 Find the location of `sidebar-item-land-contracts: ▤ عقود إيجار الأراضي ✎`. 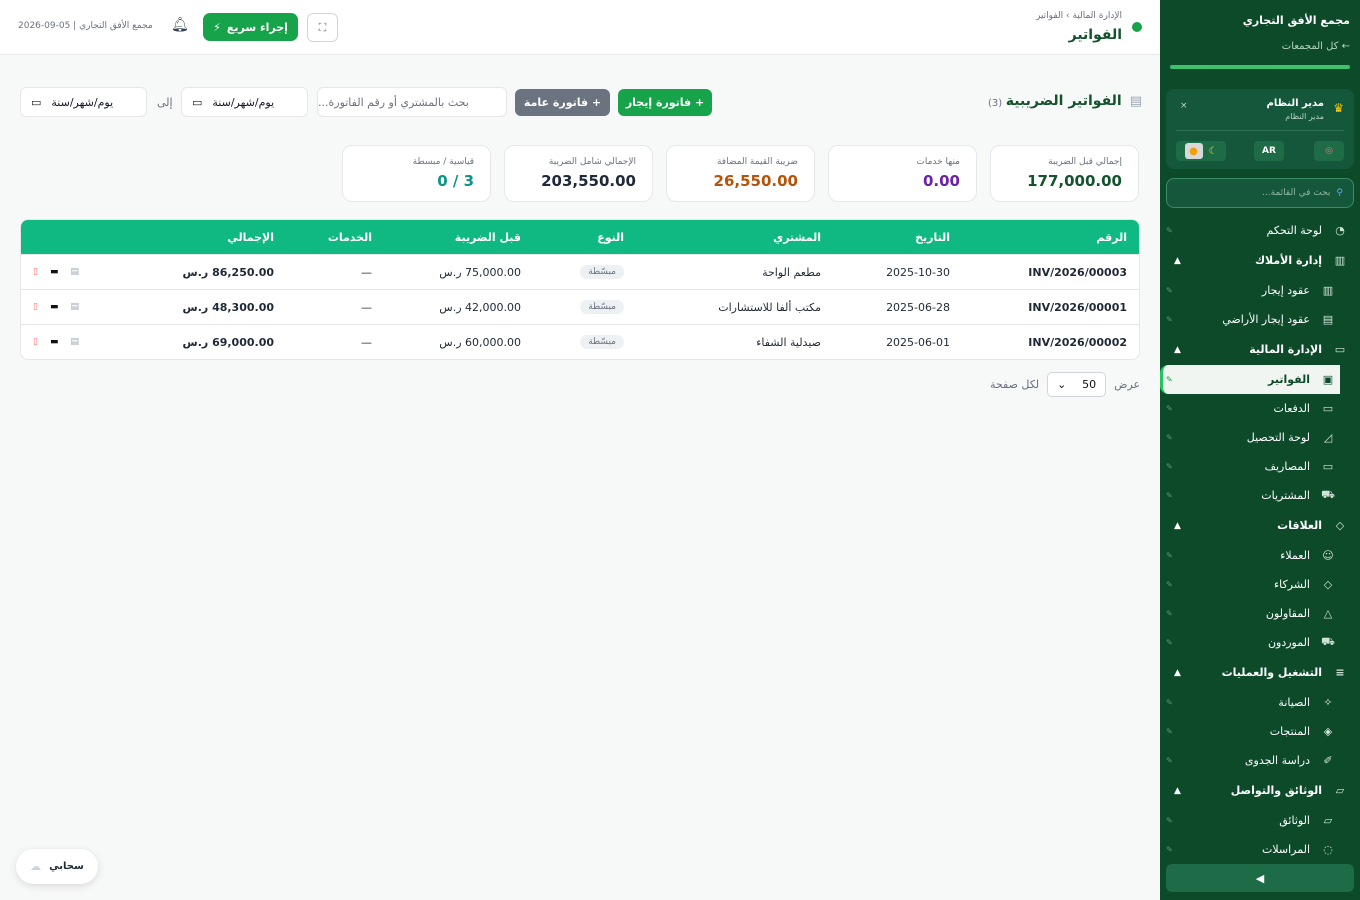

sidebar-item-land-contracts: ▤ عقود إيجار الأراضي ✎ is located at coordinates (1260, 319).